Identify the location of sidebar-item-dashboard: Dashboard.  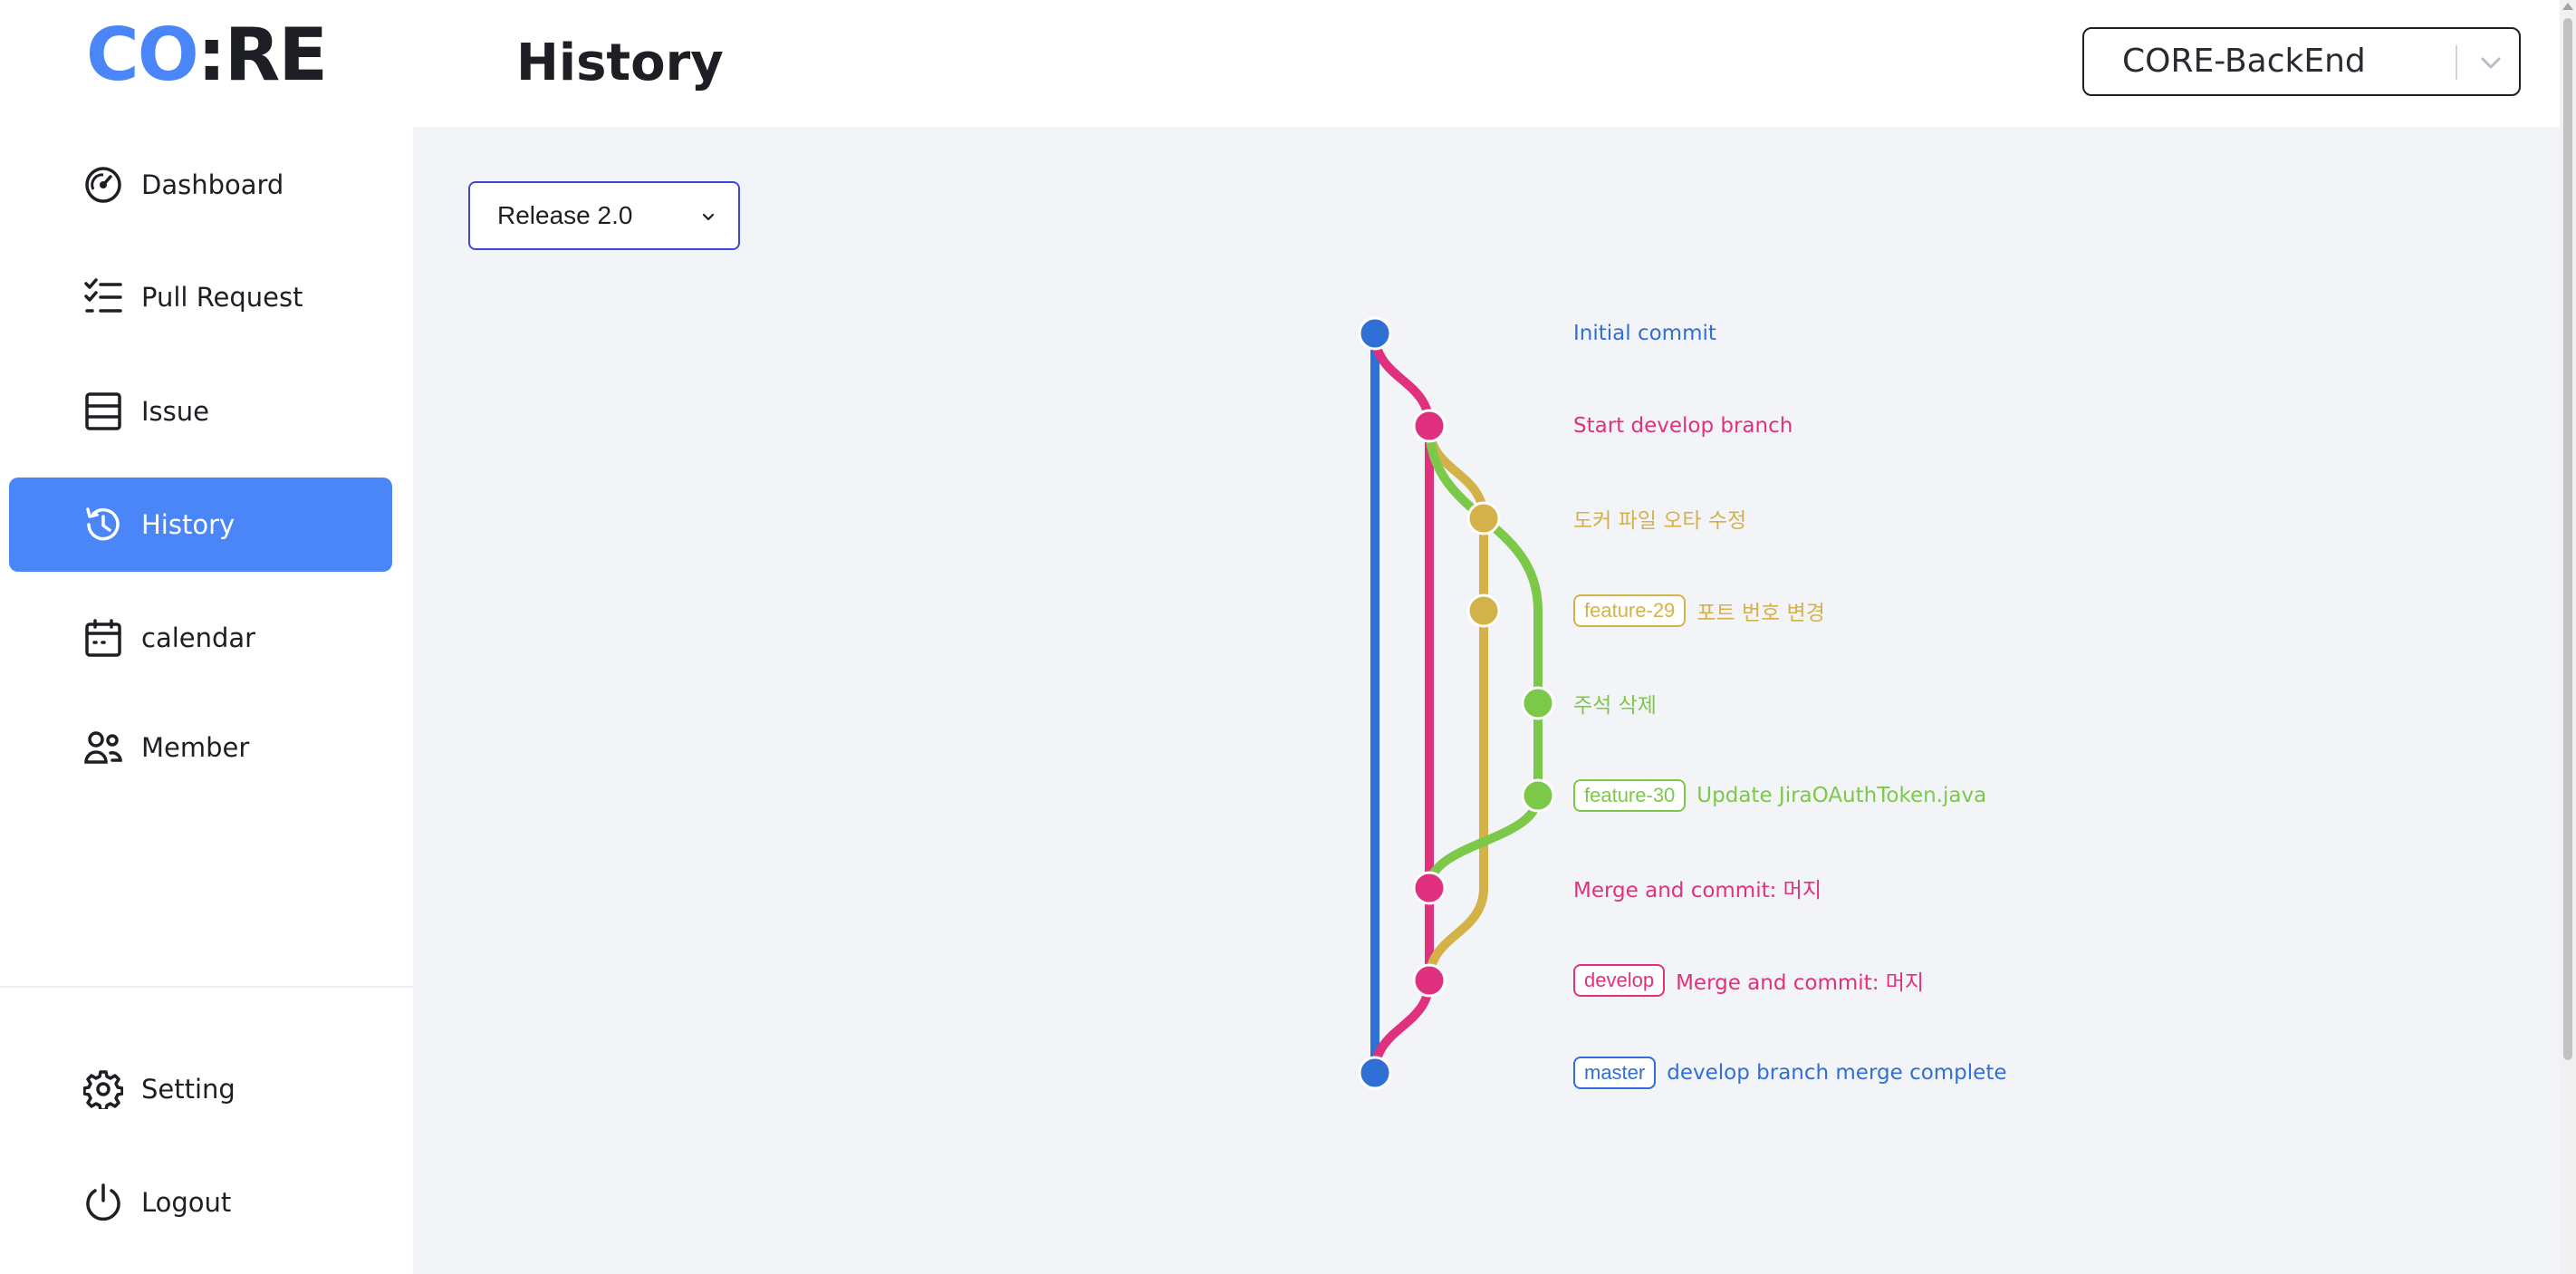
(200, 185).